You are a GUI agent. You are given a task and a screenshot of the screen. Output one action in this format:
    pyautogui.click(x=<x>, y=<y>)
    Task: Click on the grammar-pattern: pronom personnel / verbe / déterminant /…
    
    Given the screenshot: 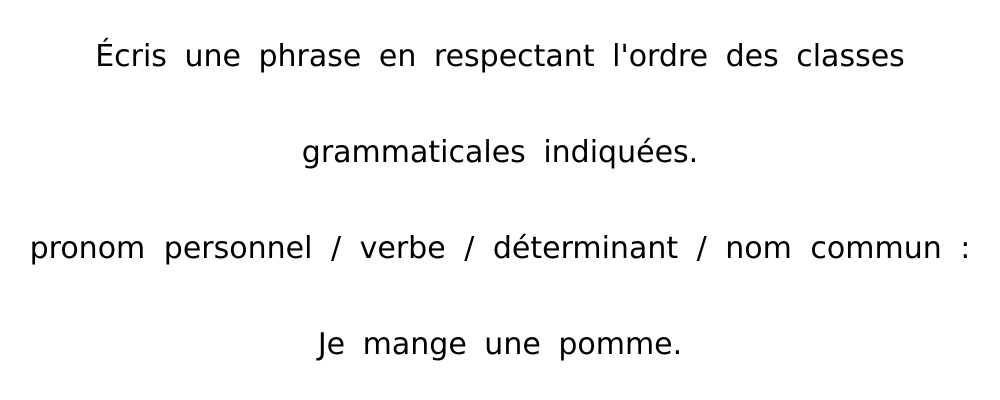 What is the action you would take?
    pyautogui.click(x=500, y=248)
    